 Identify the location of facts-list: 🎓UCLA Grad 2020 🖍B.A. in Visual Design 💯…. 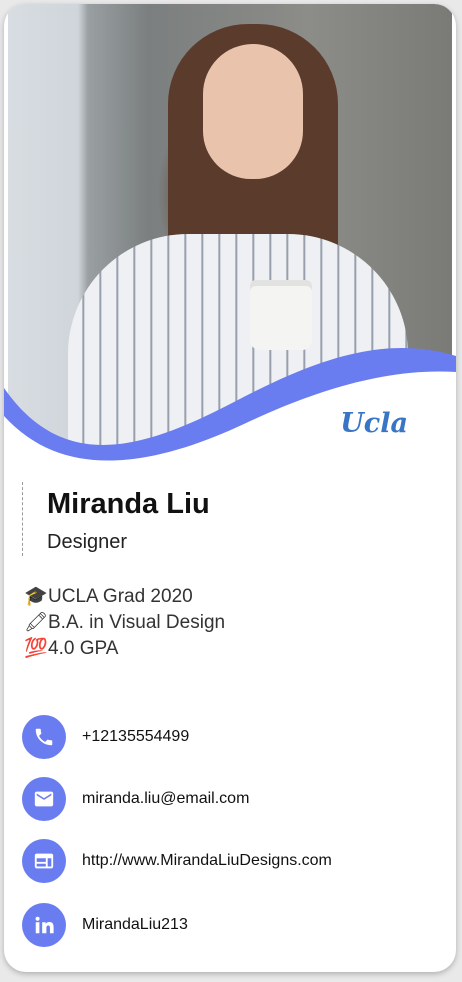
(124, 623).